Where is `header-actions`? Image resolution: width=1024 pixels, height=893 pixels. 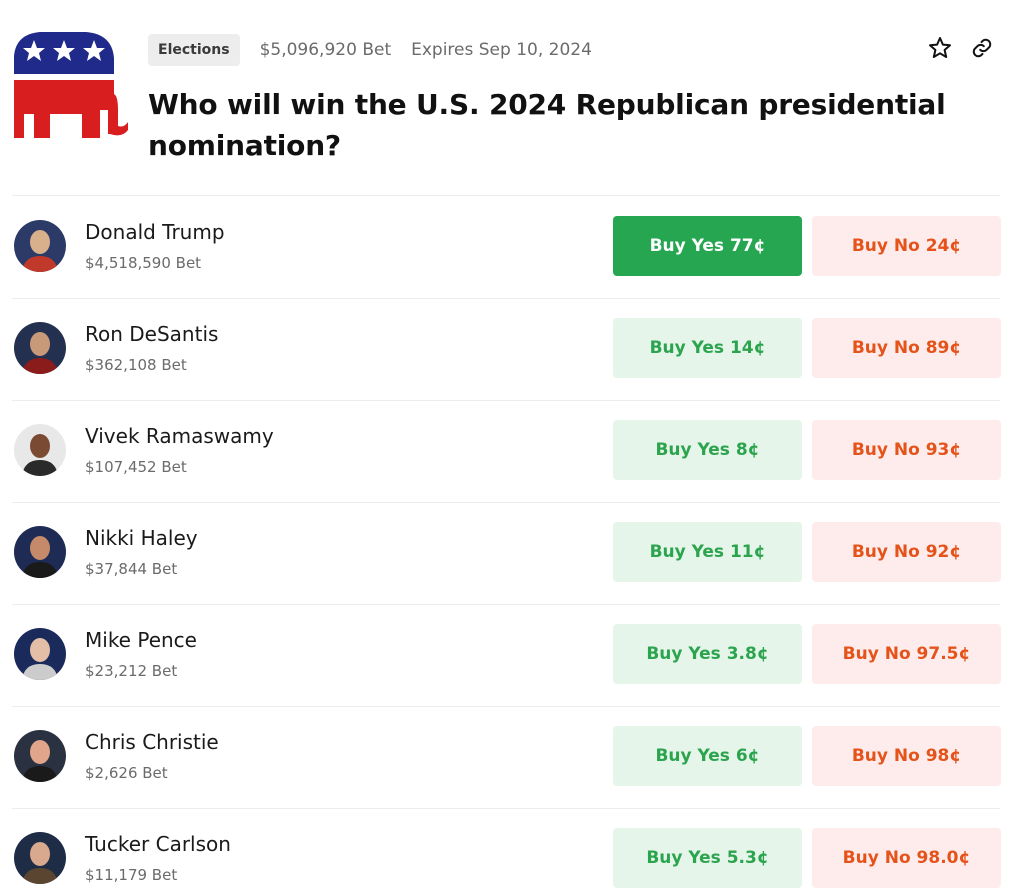 header-actions is located at coordinates (961, 48).